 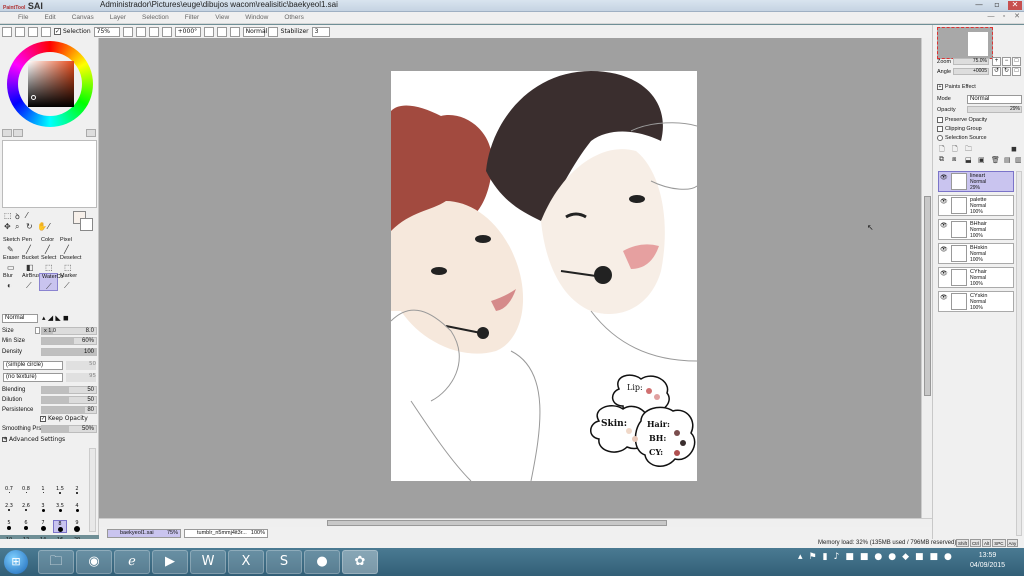 I want to click on tray-network-icon: ▮, so click(x=825, y=557).